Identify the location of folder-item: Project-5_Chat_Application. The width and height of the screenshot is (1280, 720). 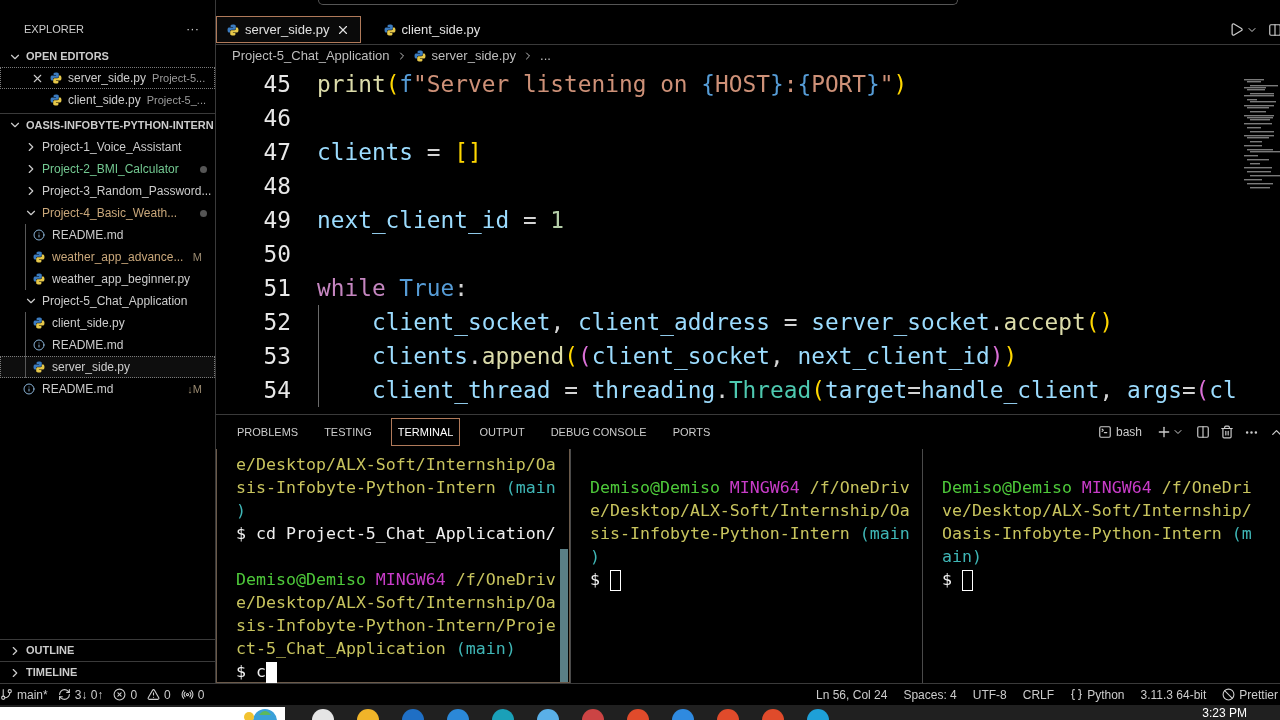
(107, 301).